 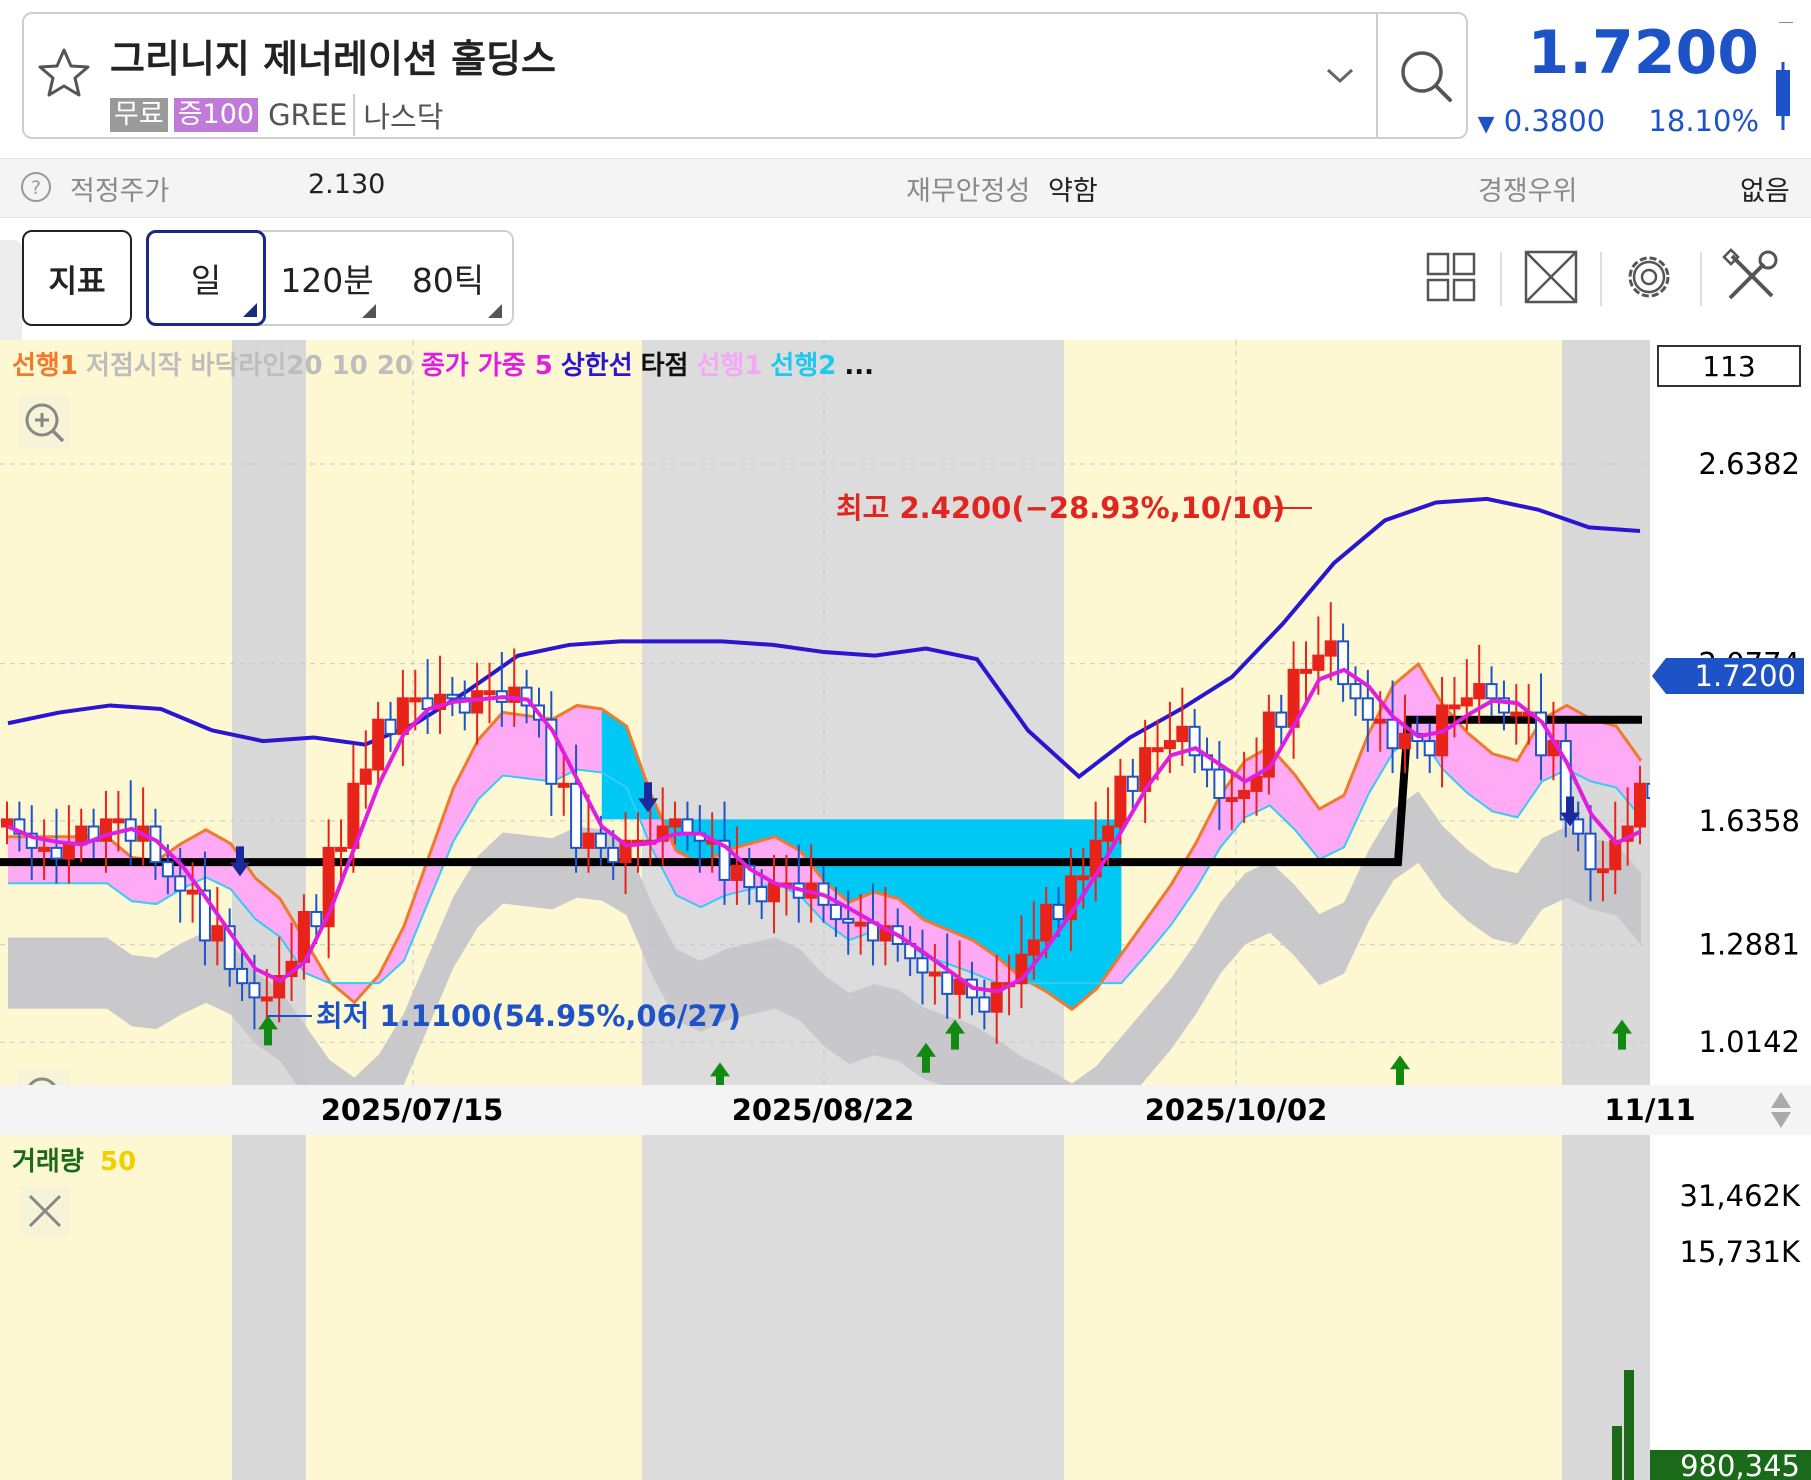 I want to click on change-amount: 0.3800, so click(x=1554, y=121).